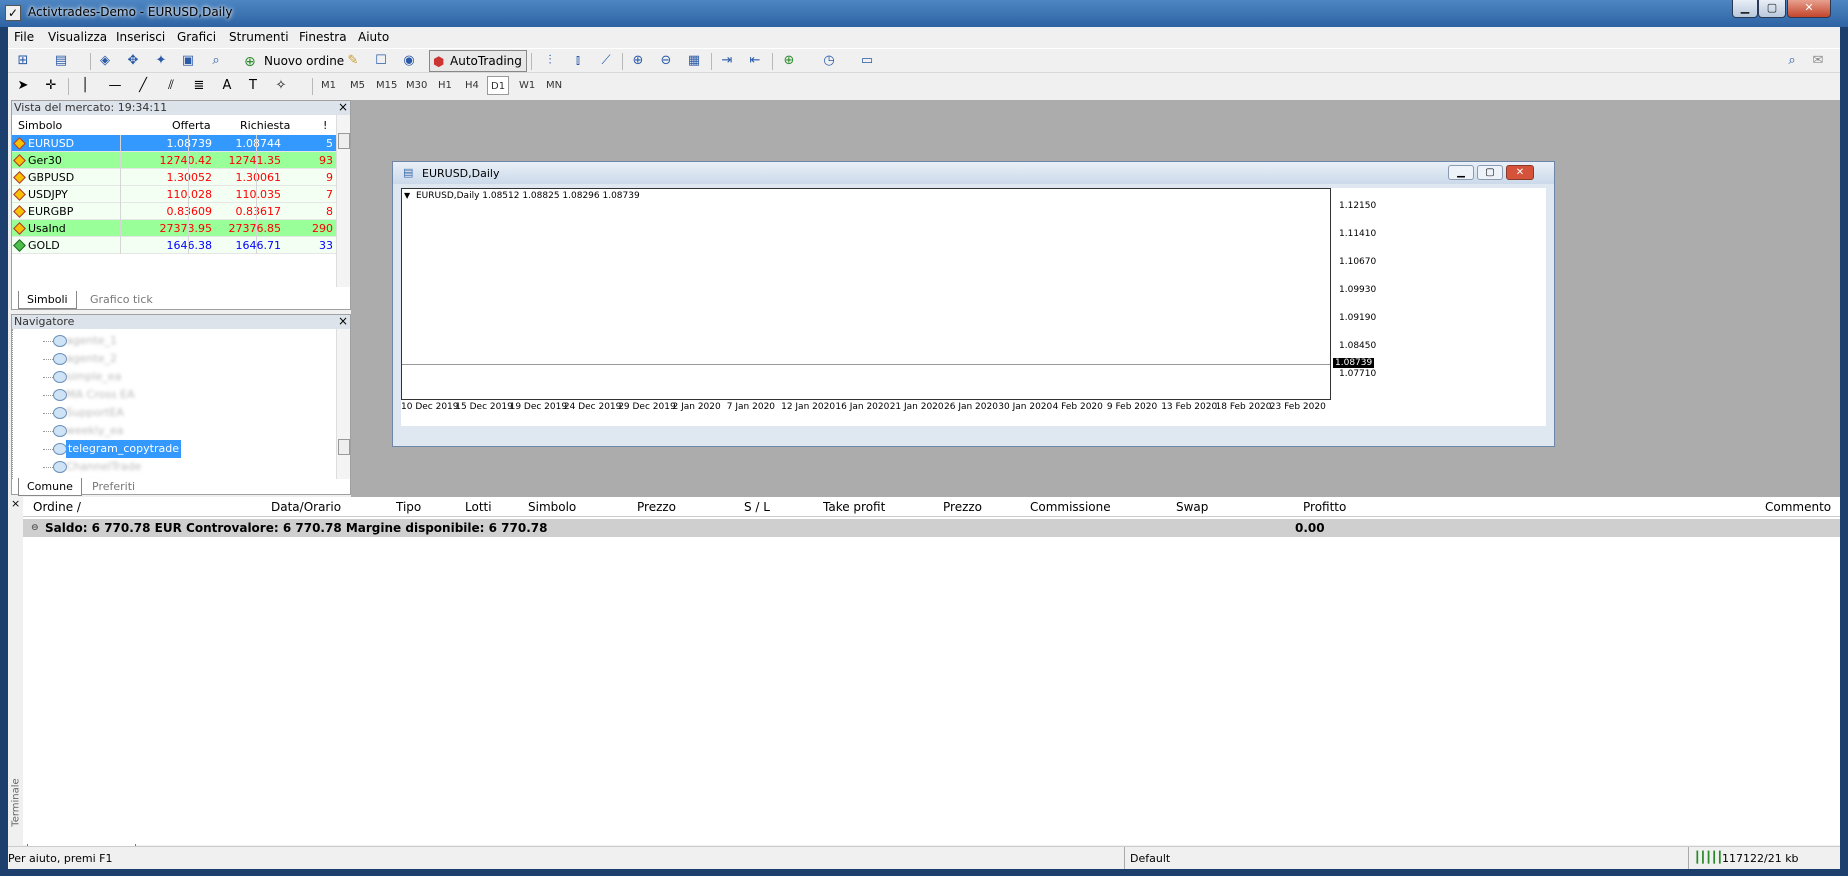 This screenshot has height=876, width=1848. Describe the element at coordinates (35, 528) in the screenshot. I see `collapse-icon: ⊖` at that location.